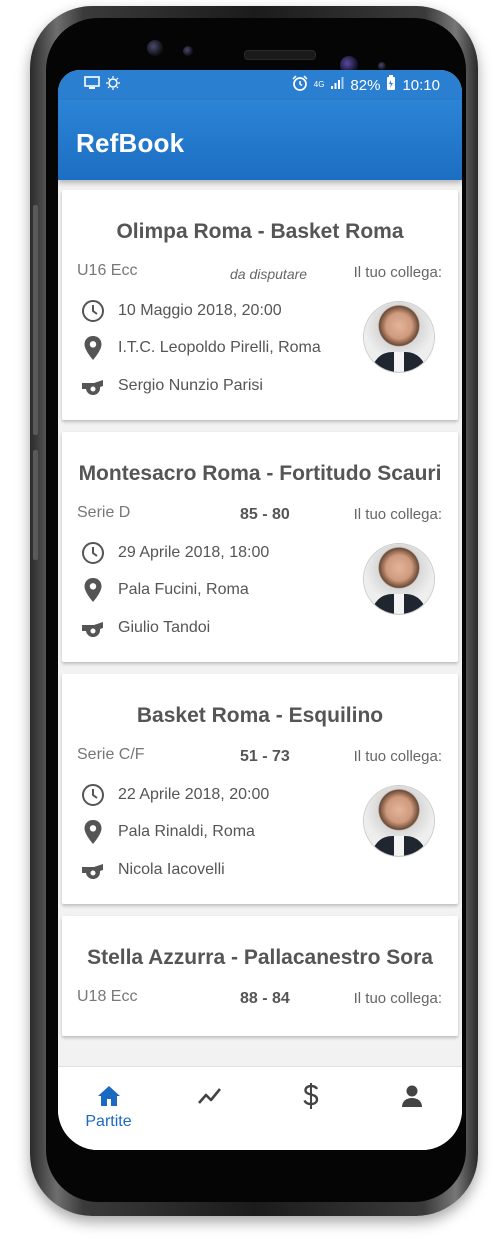  I want to click on match-score: 88 - 84, so click(265, 998).